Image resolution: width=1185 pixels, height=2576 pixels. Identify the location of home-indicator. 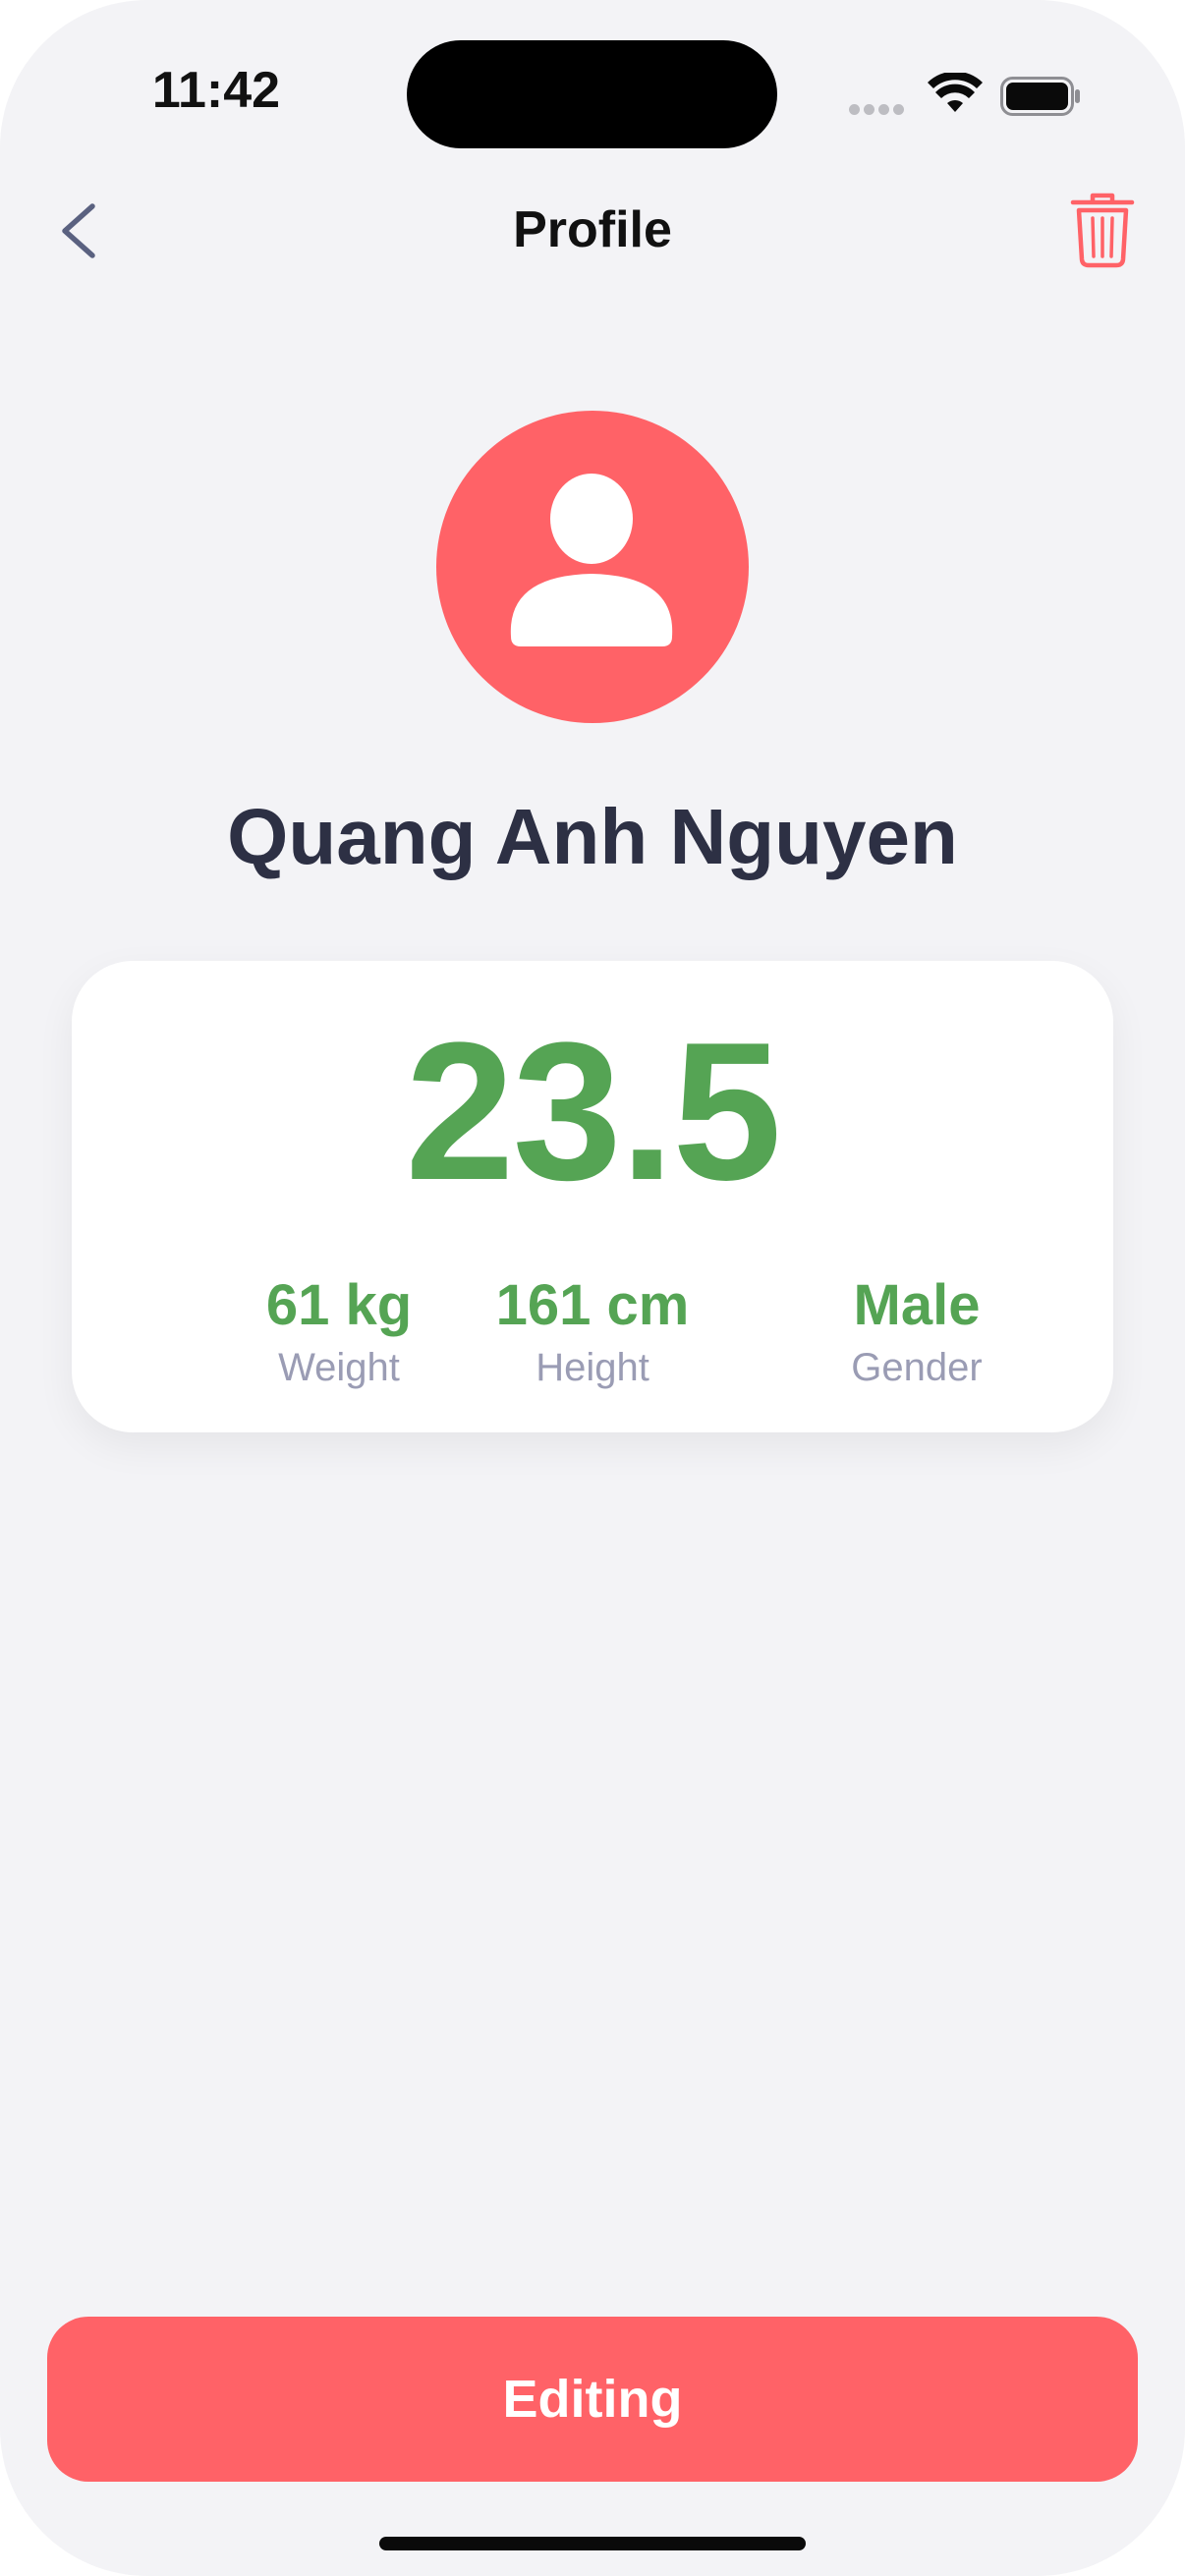
(592, 2543).